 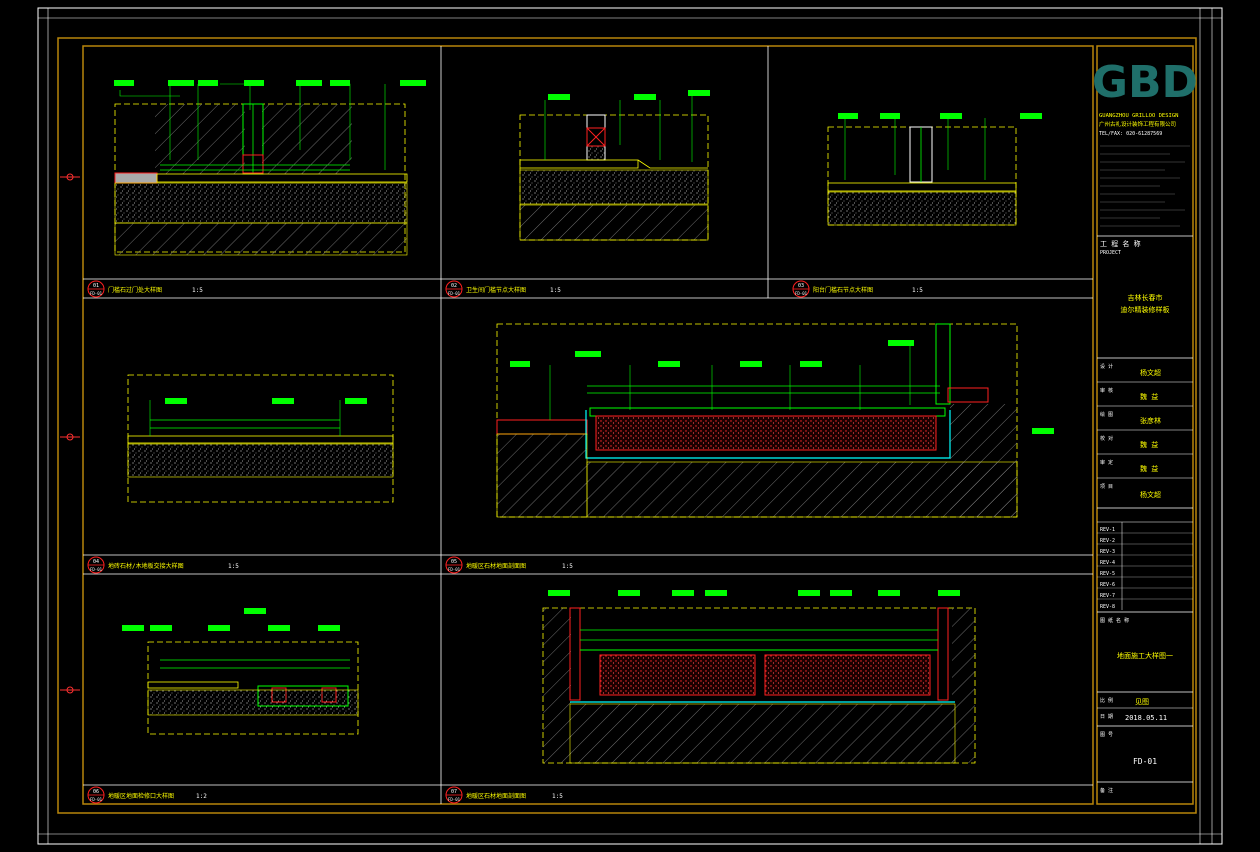 I want to click on detail-02-caption: 02 FD-01 卫生间门槛节点大样图 1:5, so click(x=503, y=289).